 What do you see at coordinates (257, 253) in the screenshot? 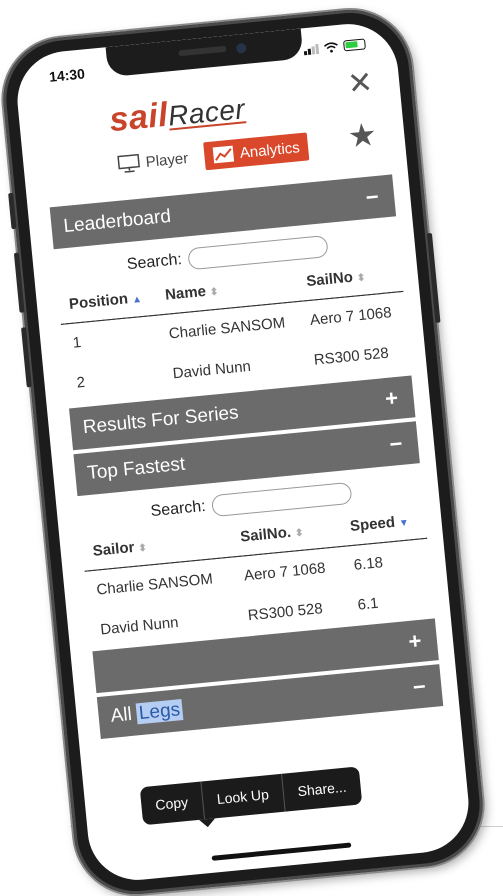
I see `leaderboard-search-input` at bounding box center [257, 253].